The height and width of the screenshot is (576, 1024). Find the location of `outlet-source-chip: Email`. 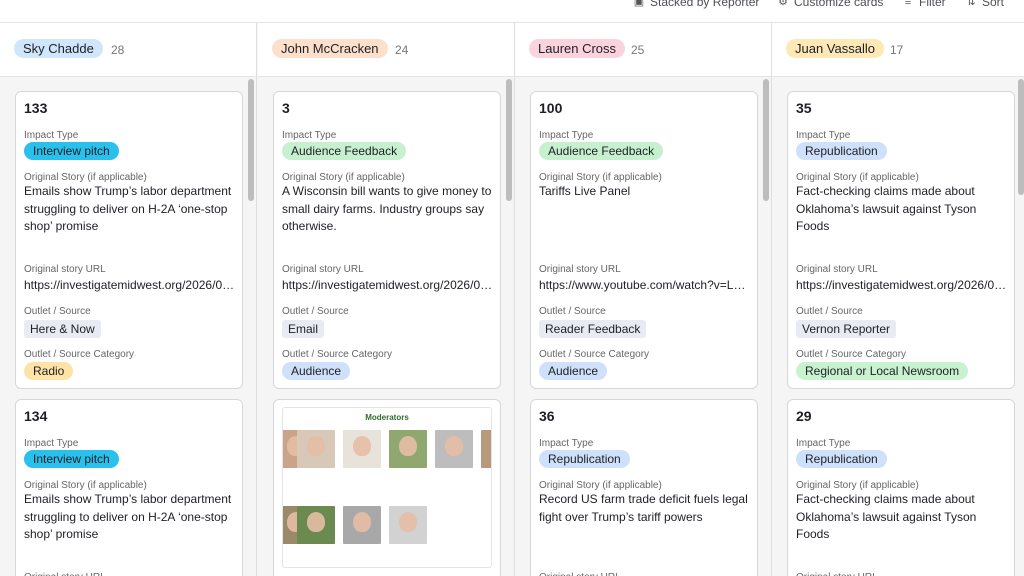

outlet-source-chip: Email is located at coordinates (303, 329).